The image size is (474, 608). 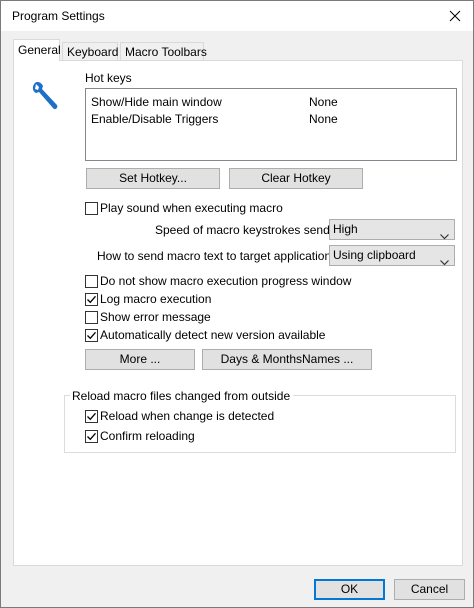 What do you see at coordinates (345, 229) in the screenshot?
I see `speed-select-value: High` at bounding box center [345, 229].